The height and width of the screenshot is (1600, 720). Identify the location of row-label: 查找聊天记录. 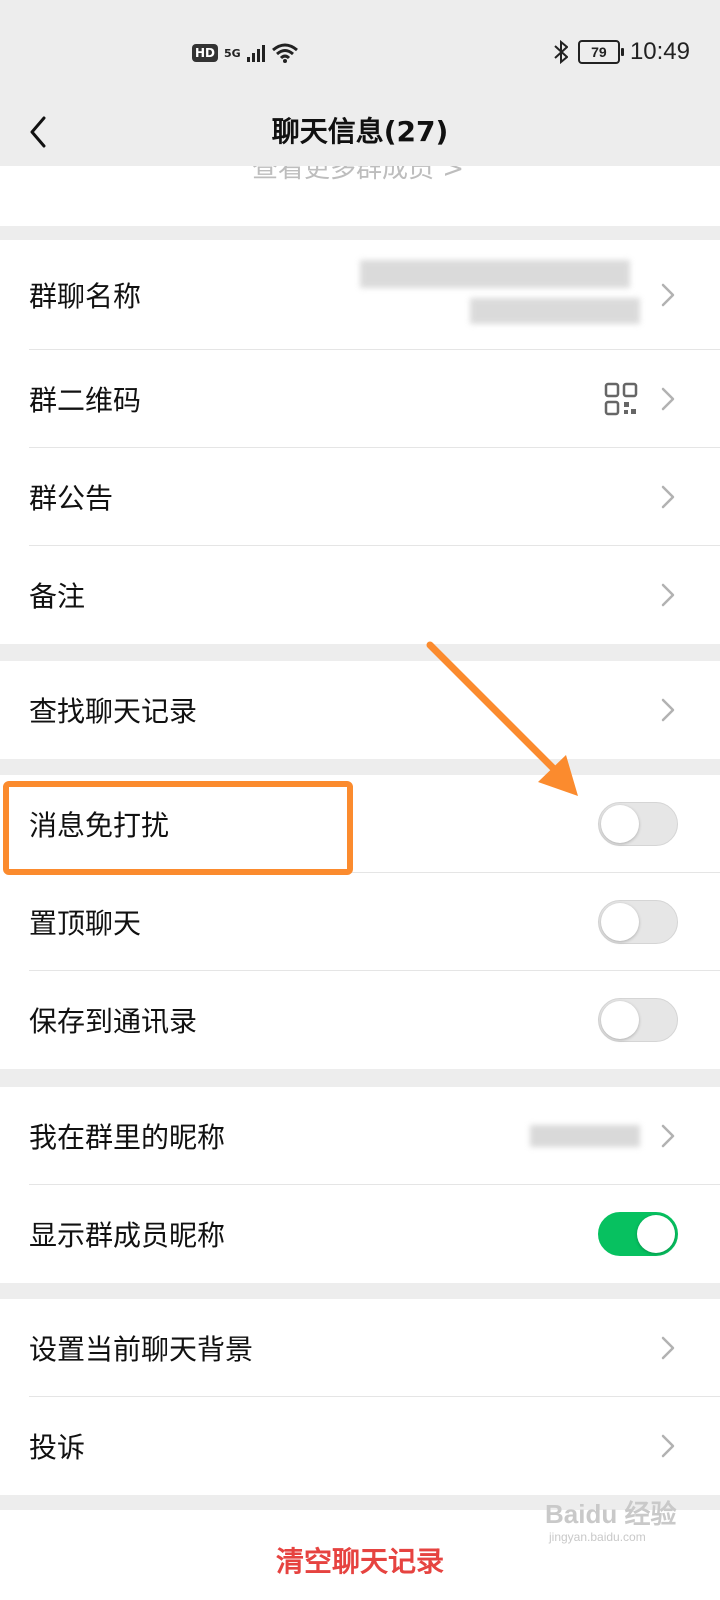
(113, 711).